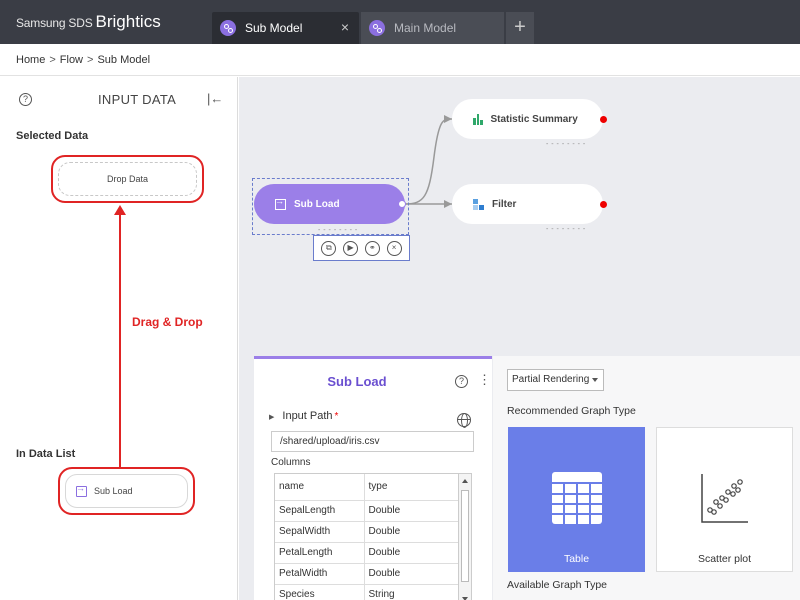 The height and width of the screenshot is (600, 800). I want to click on column-type-cell: String, so click(411, 592).